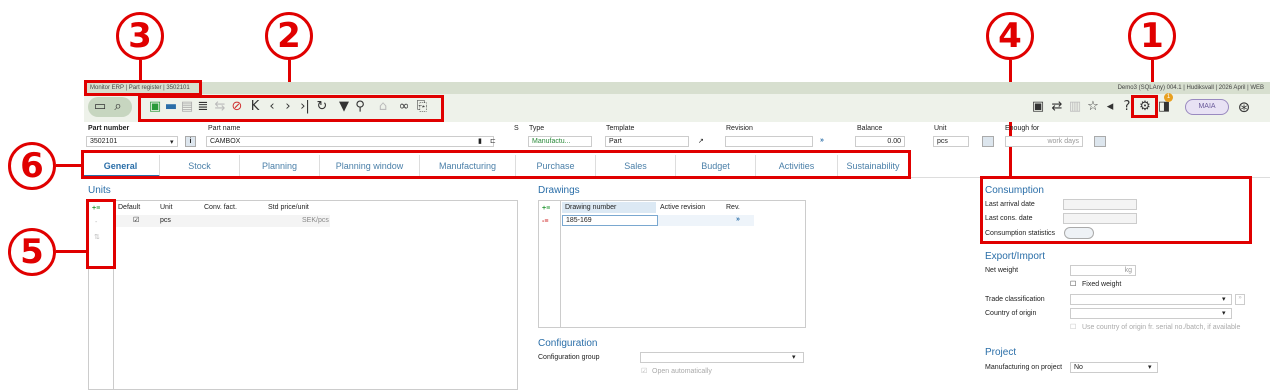 Image resolution: width=1270 pixels, height=390 pixels. I want to click on tab-stock: Stock, so click(200, 166).